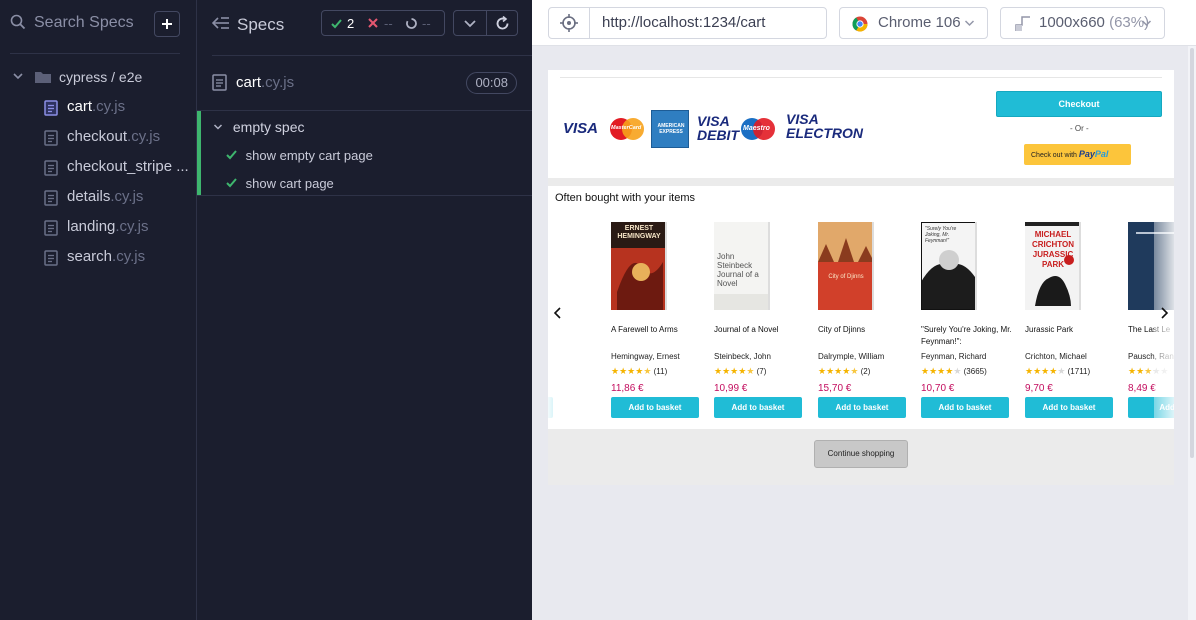  What do you see at coordinates (954, 356) in the screenshot?
I see `product-author: Feynman, Richard` at bounding box center [954, 356].